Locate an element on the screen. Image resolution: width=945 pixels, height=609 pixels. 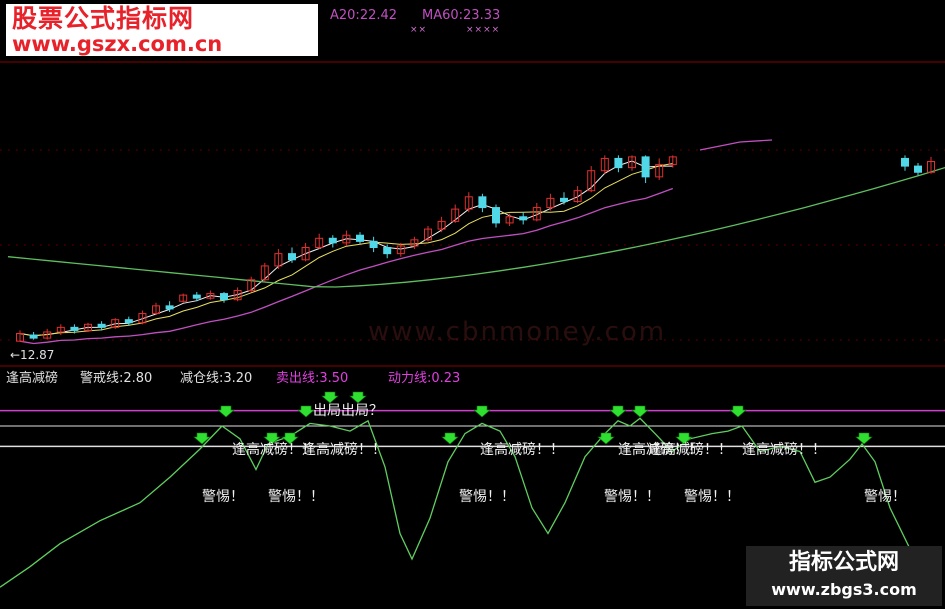
ma20-label: A20:22.42 is located at coordinates (364, 15).